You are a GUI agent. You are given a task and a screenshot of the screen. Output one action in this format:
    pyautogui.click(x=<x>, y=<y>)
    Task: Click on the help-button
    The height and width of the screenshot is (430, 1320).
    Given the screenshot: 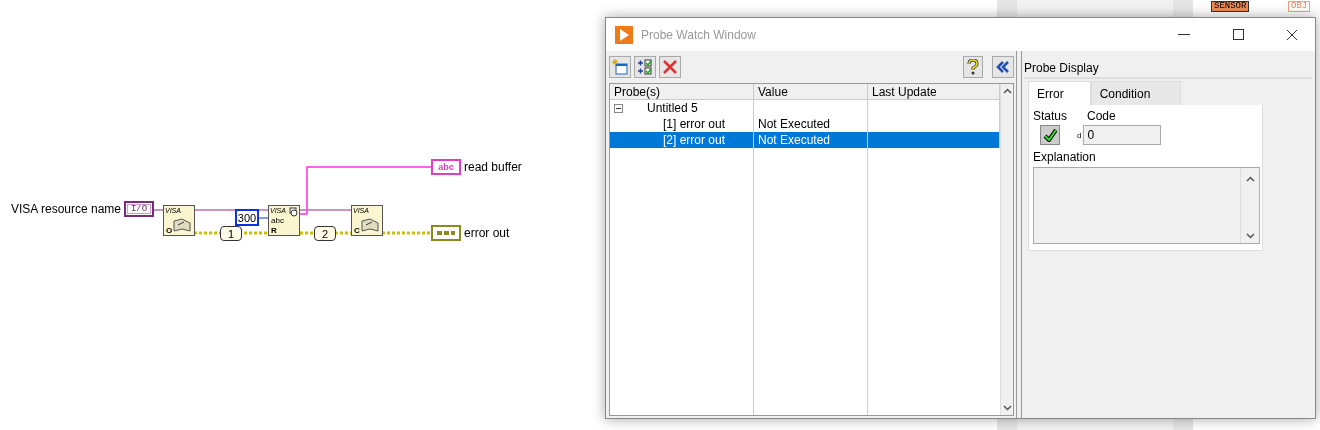 What is the action you would take?
    pyautogui.click(x=973, y=66)
    